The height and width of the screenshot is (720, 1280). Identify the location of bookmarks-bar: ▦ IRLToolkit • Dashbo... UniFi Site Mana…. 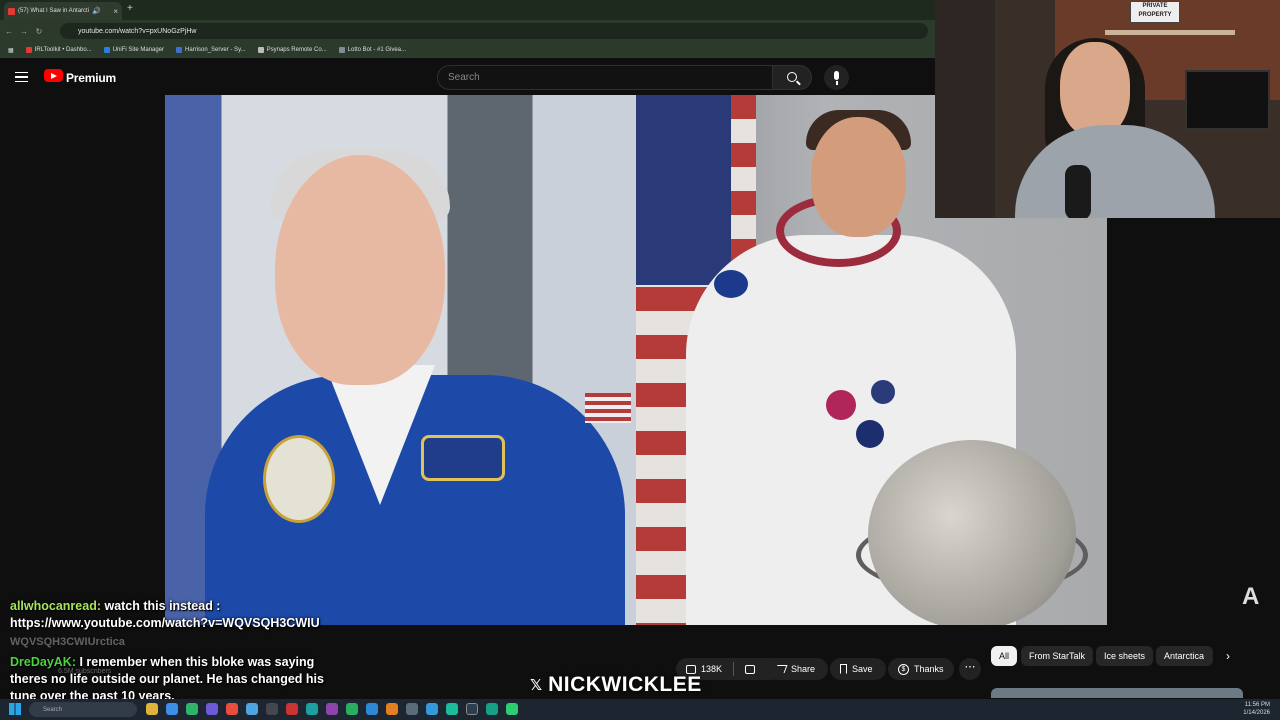
(467, 50).